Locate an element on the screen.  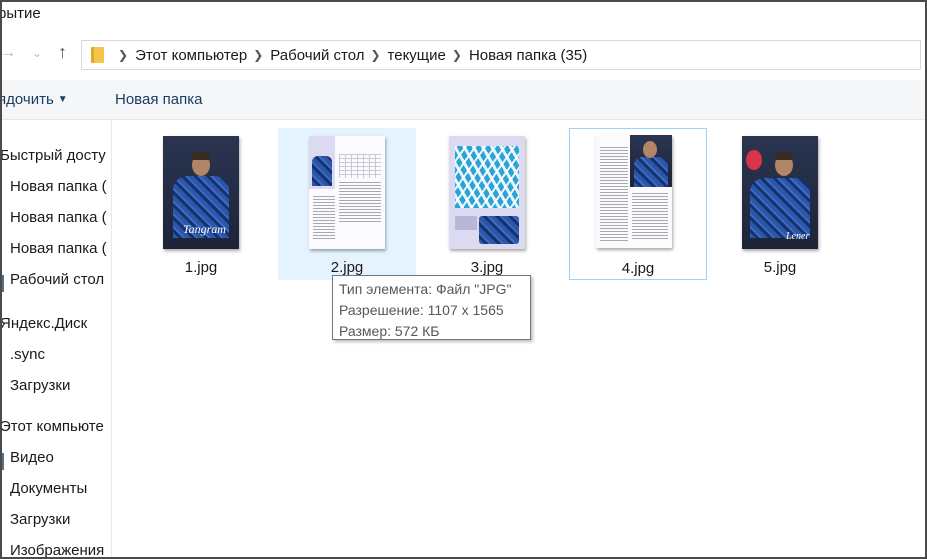
detail-photo is located at coordinates (499, 230).